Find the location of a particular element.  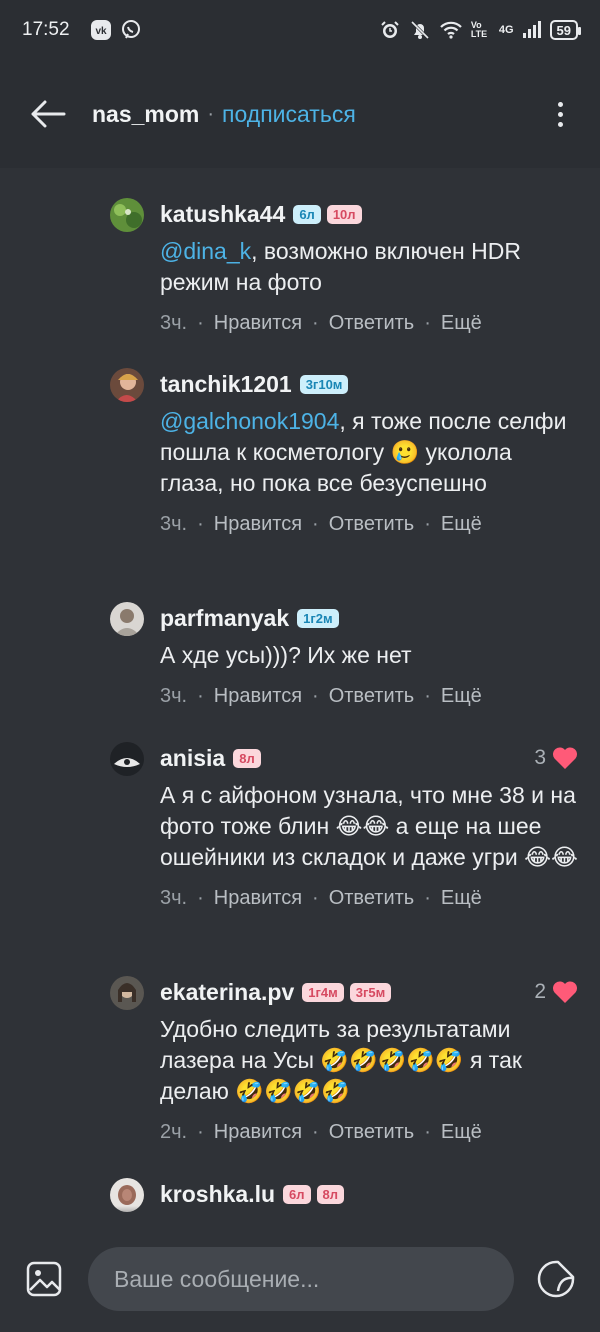

feed-fade is located at coordinates (300, 1216).